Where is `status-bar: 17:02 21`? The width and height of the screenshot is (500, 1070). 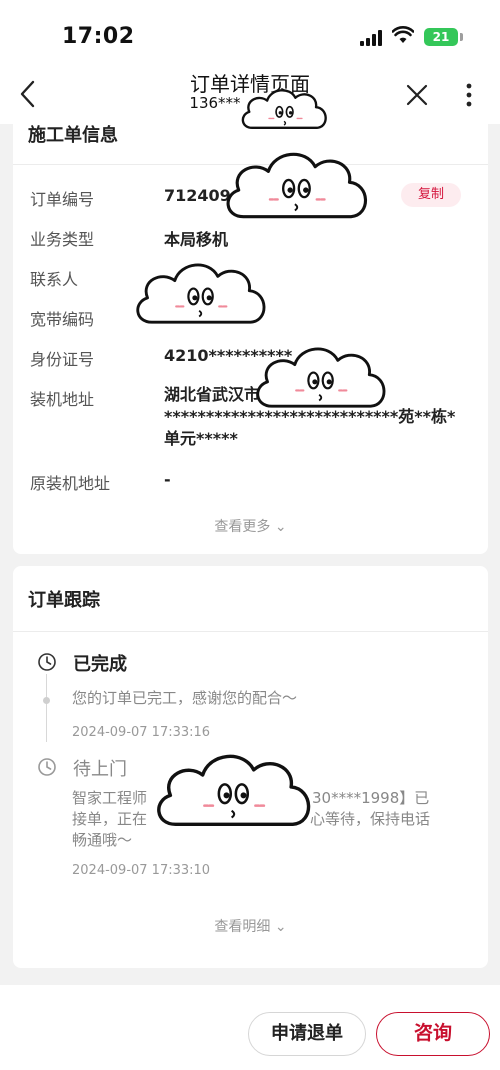 status-bar: 17:02 21 is located at coordinates (250, 31).